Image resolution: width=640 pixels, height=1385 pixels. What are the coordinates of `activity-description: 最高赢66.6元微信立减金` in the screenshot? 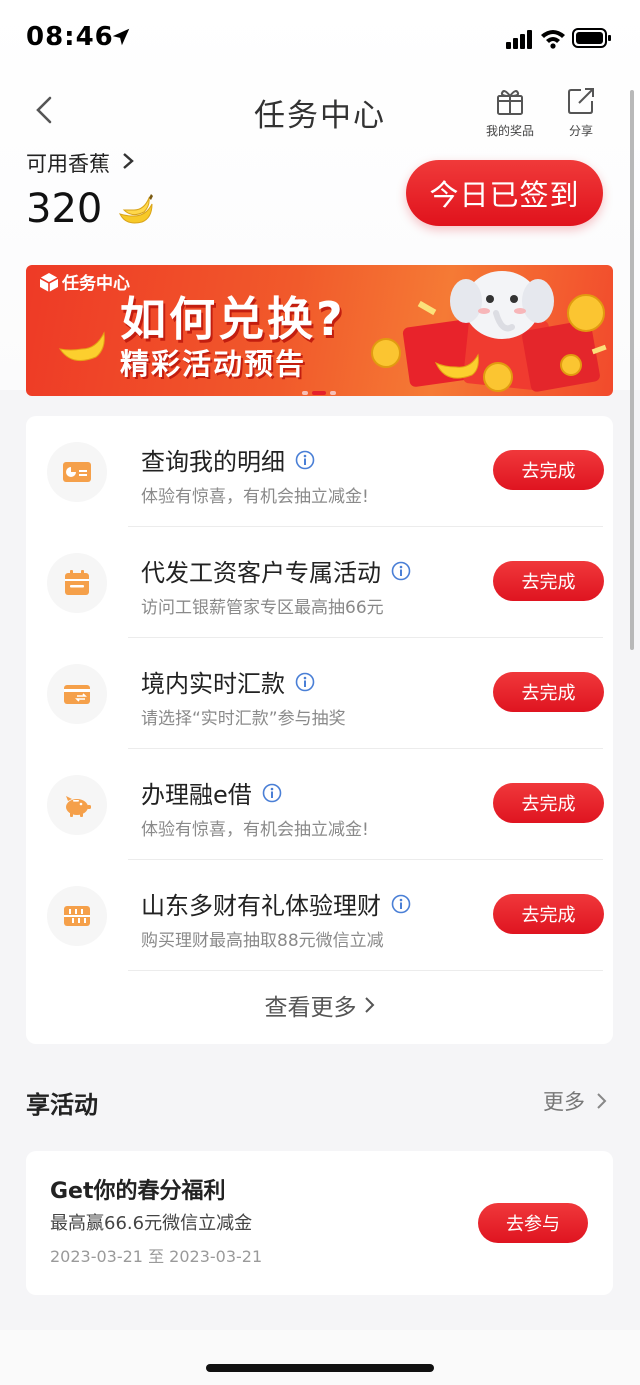 It's located at (151, 1223).